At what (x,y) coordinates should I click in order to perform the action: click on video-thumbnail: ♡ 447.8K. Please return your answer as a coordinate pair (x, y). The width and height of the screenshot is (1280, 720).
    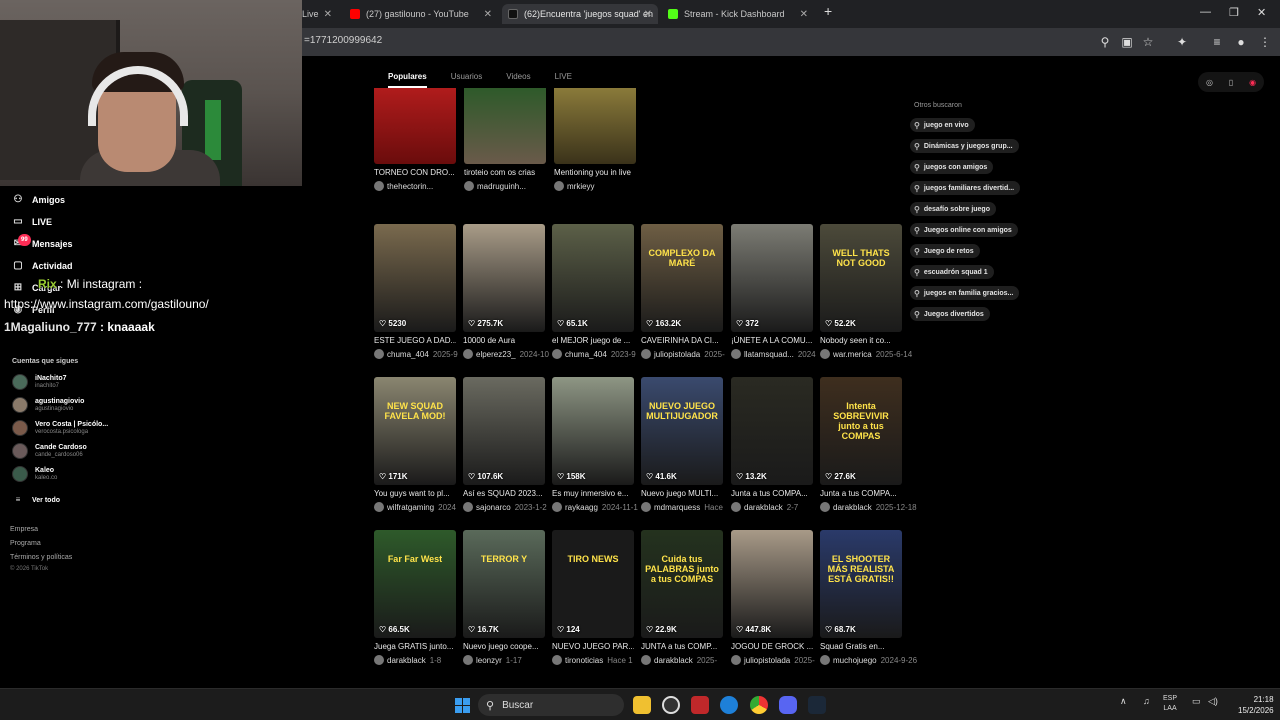
    Looking at the image, I should click on (772, 584).